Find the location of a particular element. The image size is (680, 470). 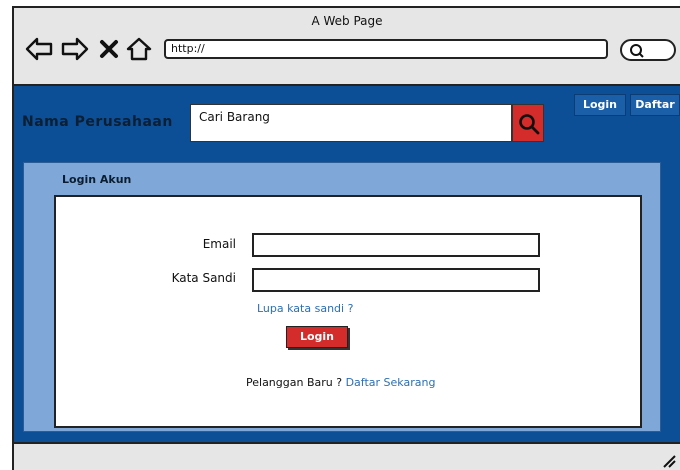

address-bar: http:// is located at coordinates (386, 49).